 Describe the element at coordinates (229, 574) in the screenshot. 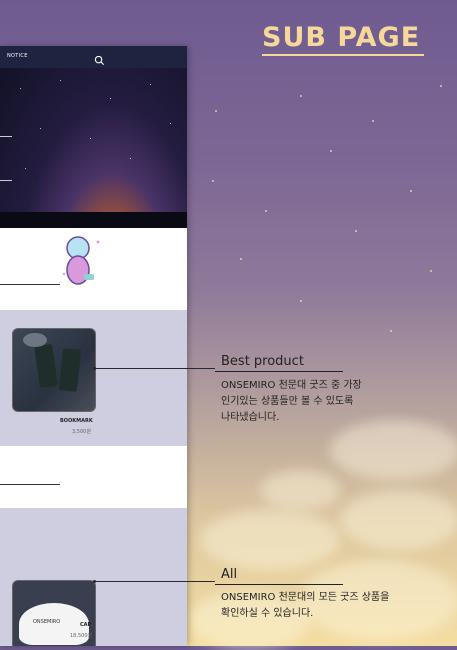

I see `all-heading: All` at that location.